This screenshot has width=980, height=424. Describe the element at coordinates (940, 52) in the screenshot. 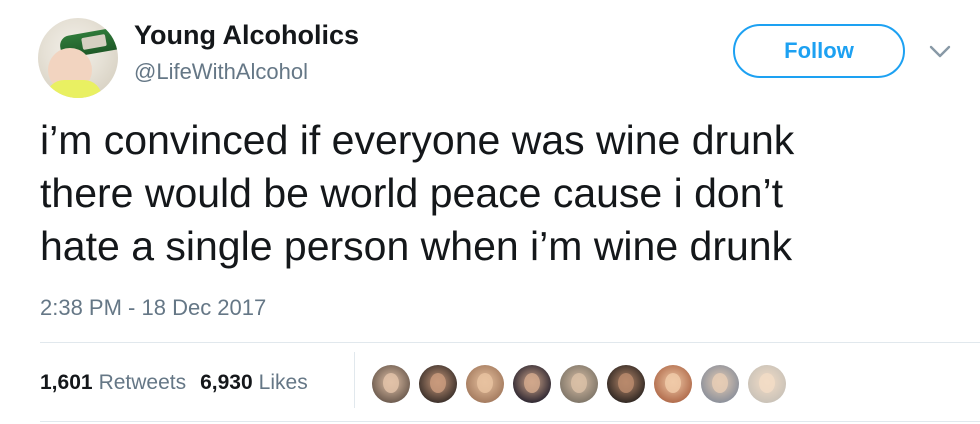

I see `chevron-down-icon` at that location.